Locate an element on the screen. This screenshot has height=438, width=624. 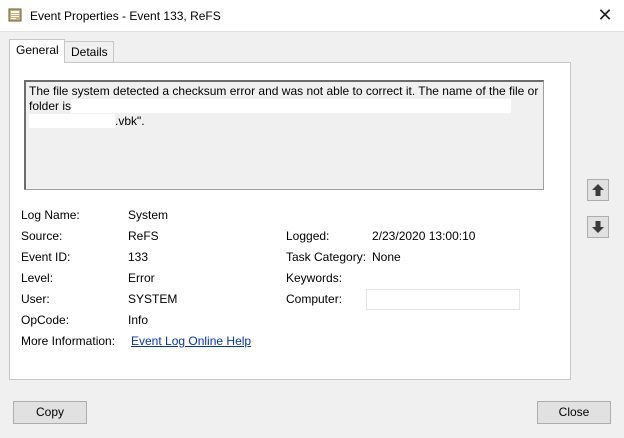
tab-general: General is located at coordinates (37, 51).